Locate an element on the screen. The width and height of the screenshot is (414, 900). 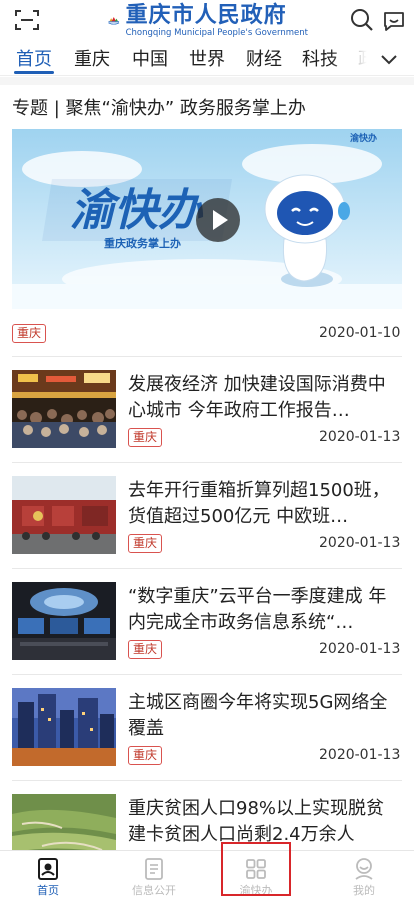
nav-label: 首页 is located at coordinates (48, 890).